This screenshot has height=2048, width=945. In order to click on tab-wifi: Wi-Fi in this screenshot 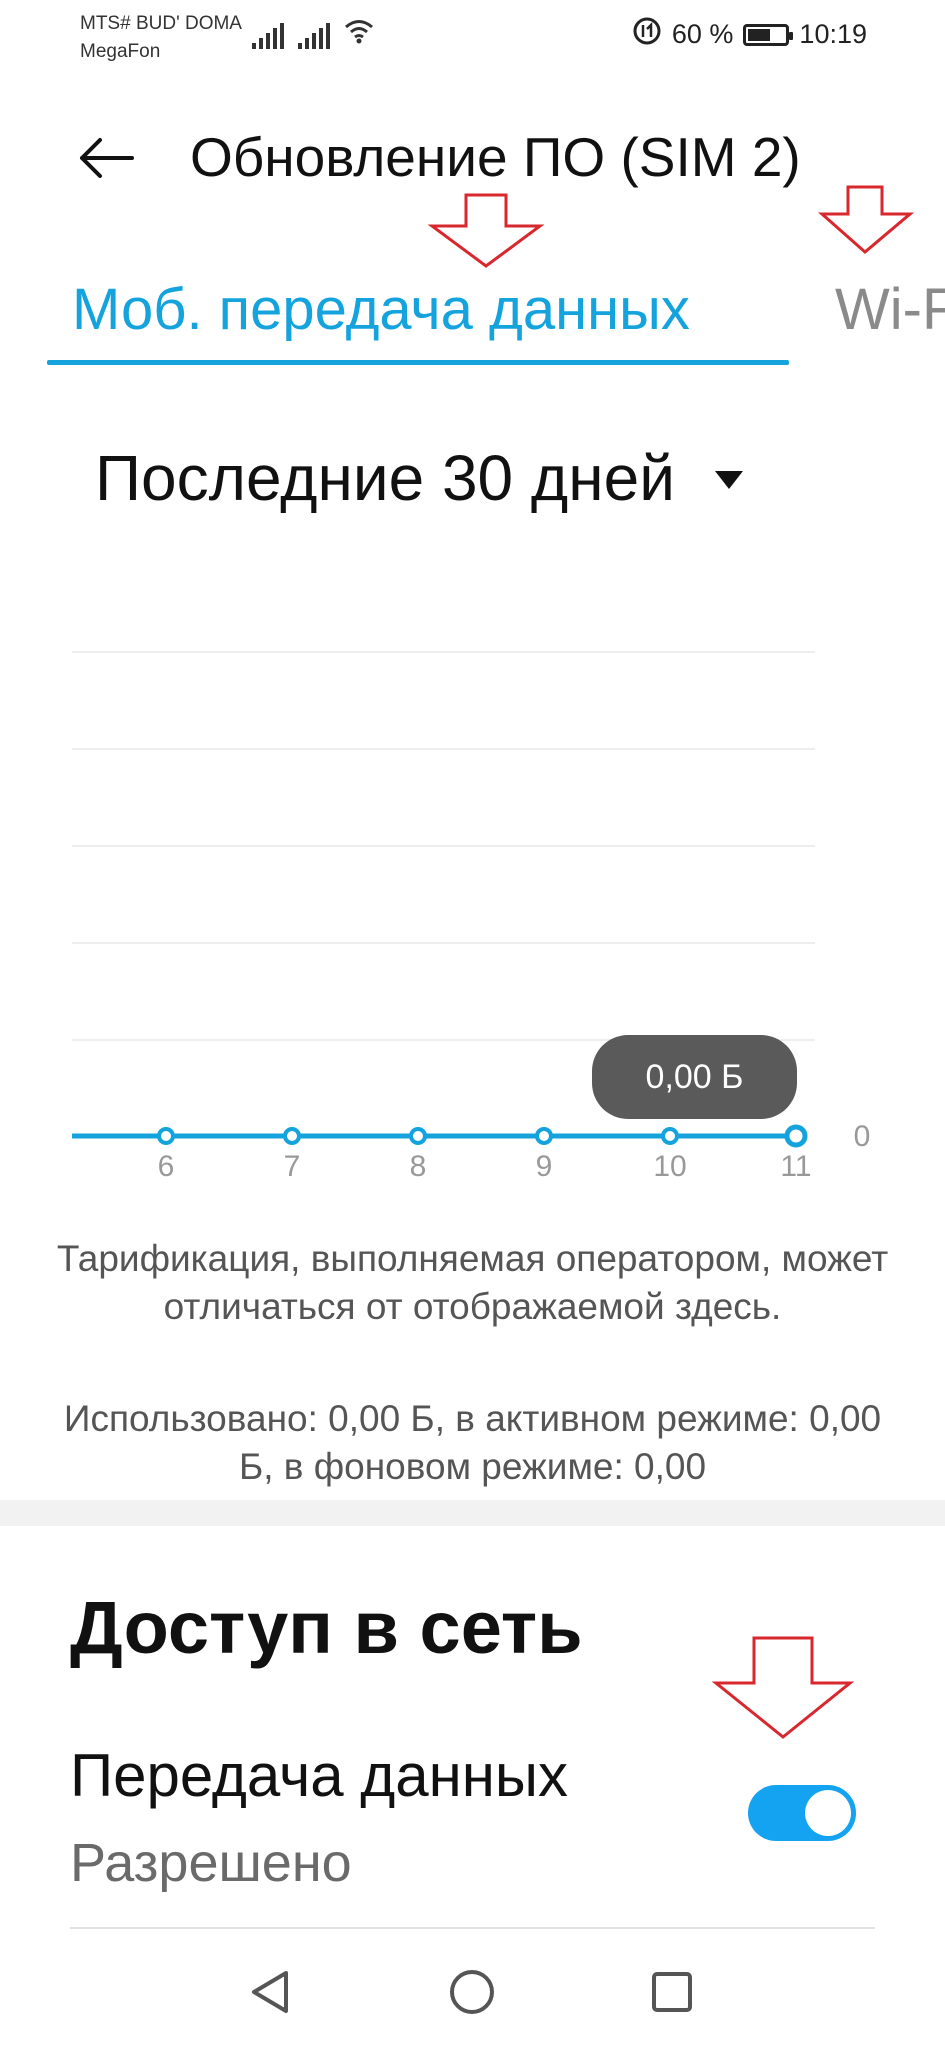, I will do `click(890, 310)`.